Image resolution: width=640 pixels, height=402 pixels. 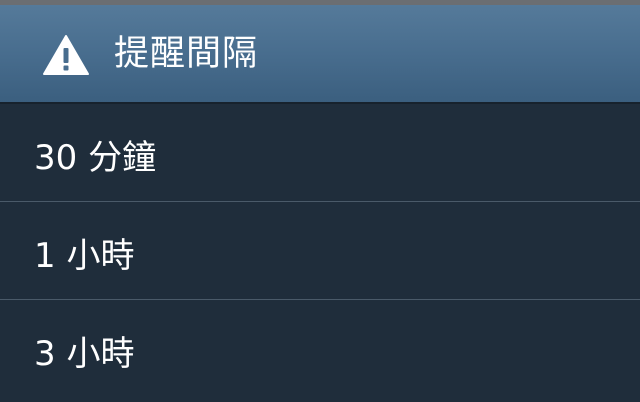 What do you see at coordinates (84, 354) in the screenshot?
I see `option-label: 3 小時` at bounding box center [84, 354].